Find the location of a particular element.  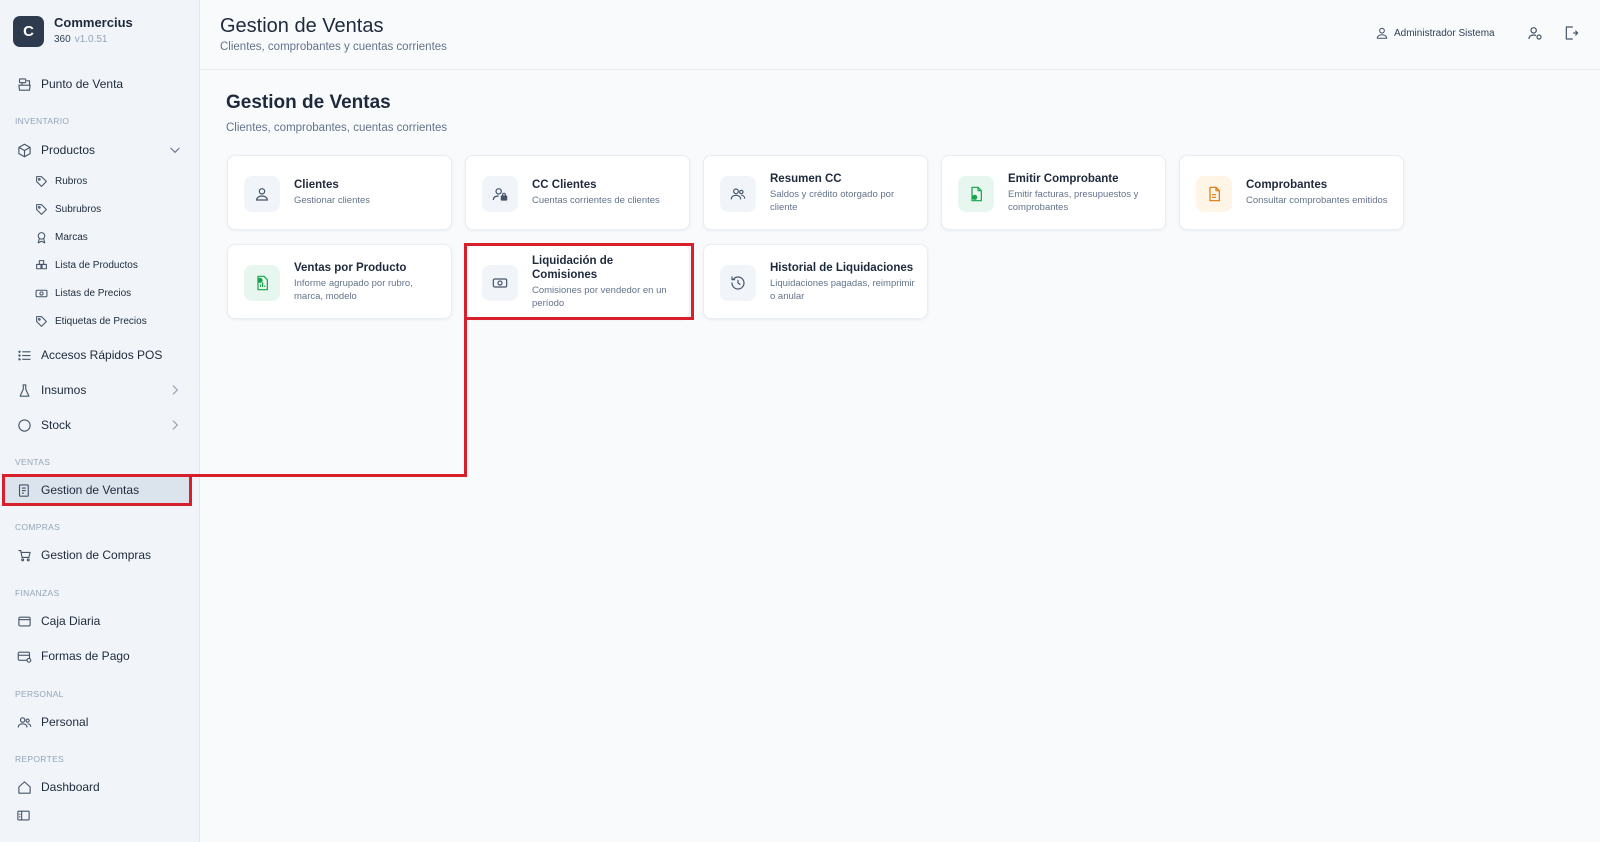

sidebar-subitem-label: Lista de Productos is located at coordinates (96, 265).